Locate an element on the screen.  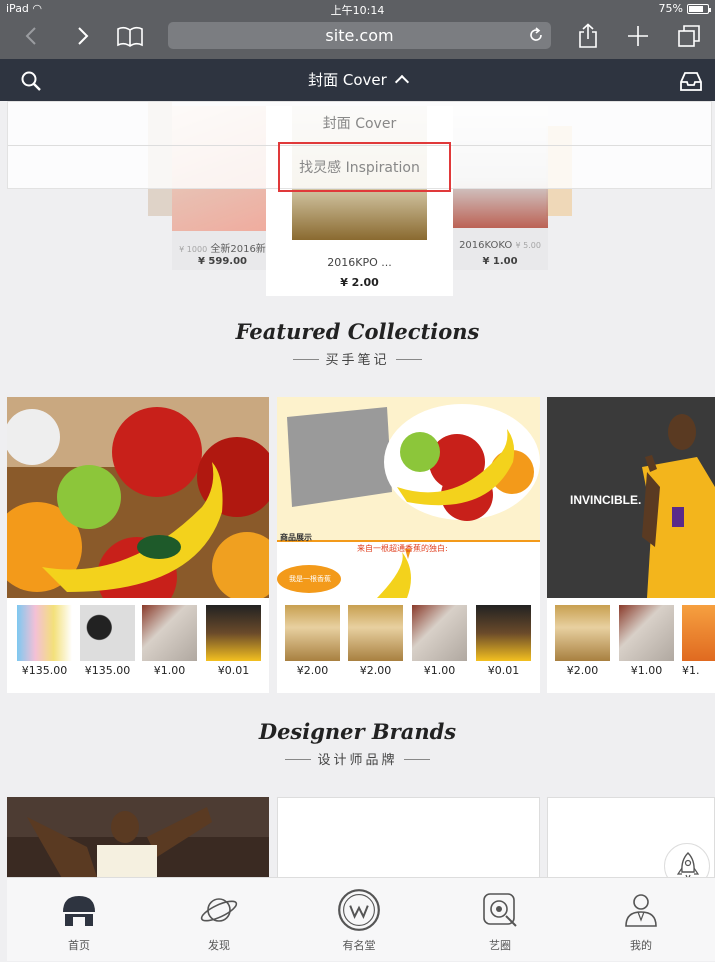
chevron-left-icon is located at coordinates (30, 36).